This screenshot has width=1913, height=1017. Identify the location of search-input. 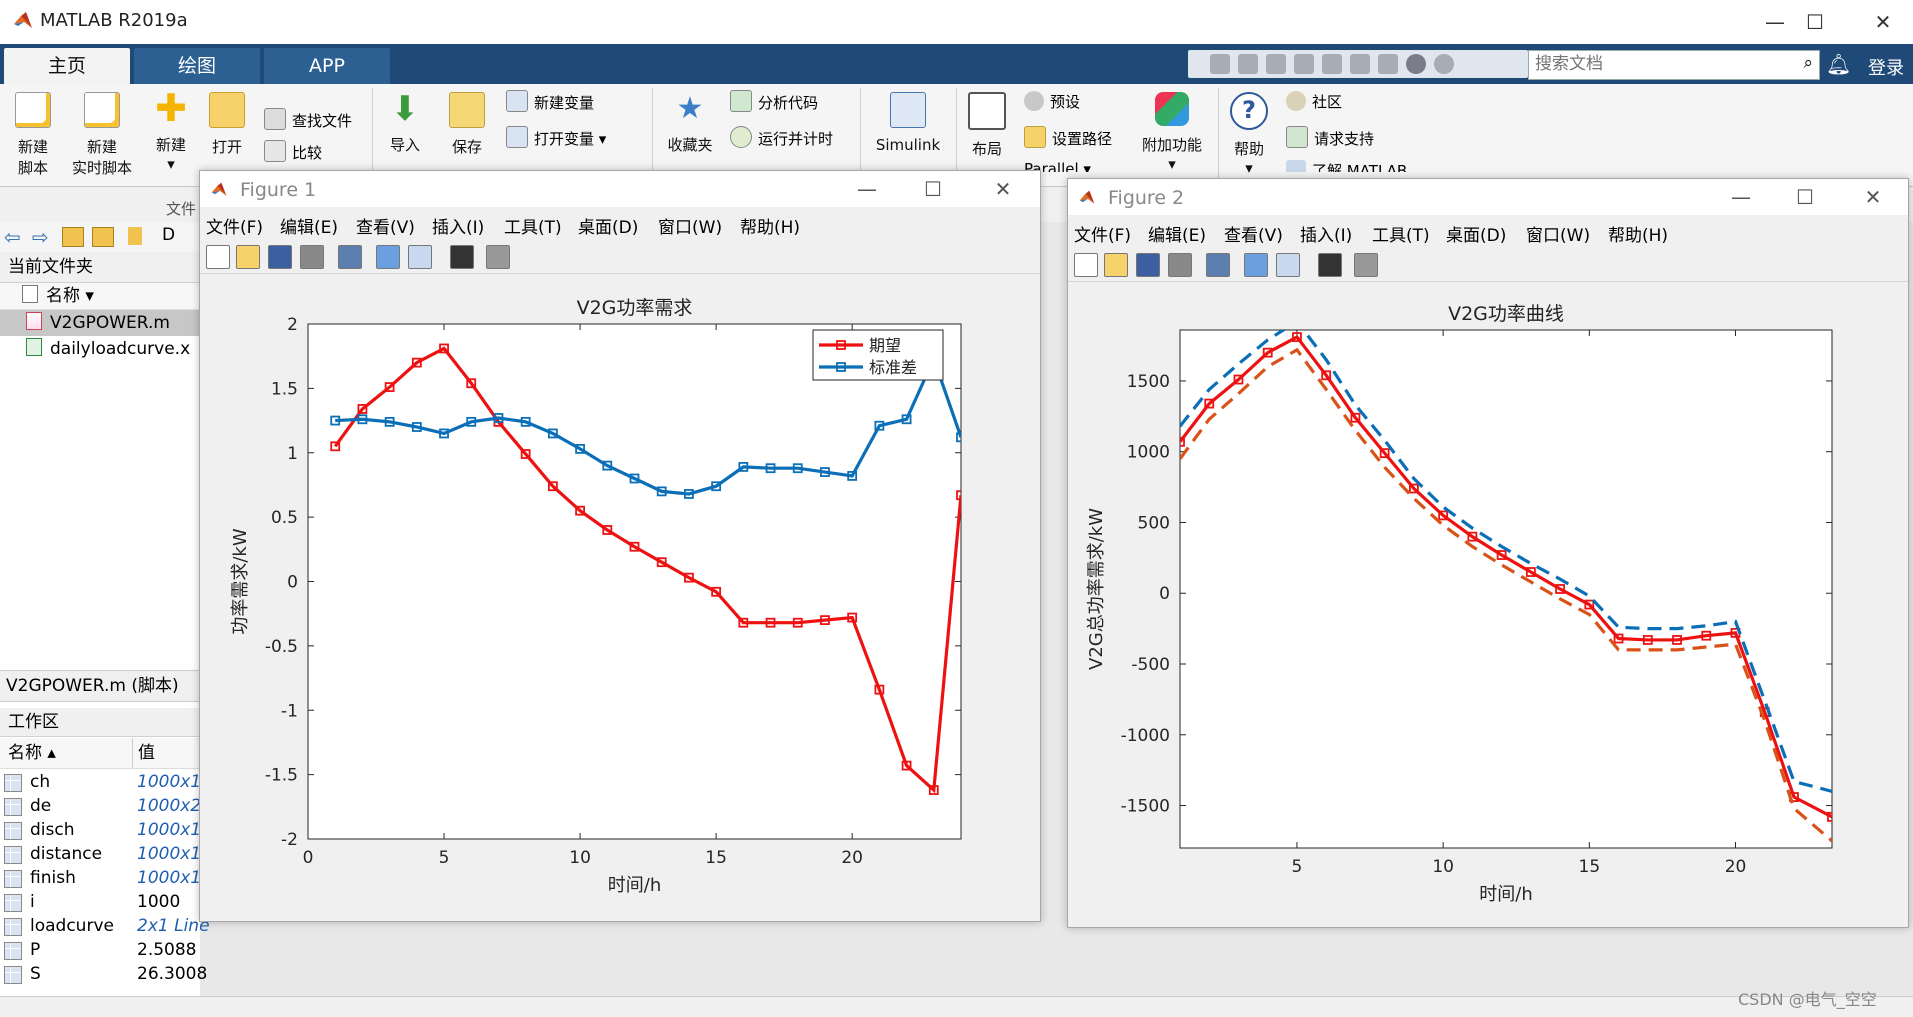
(1660, 64).